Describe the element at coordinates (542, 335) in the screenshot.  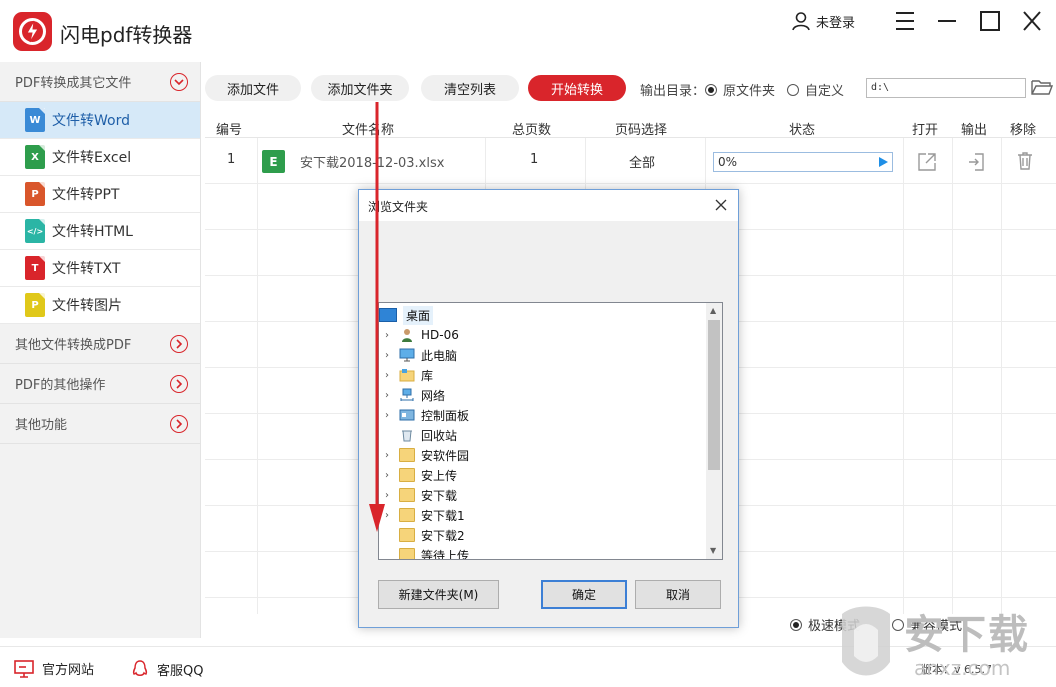
I see `tree-item-hd06: › HD-06` at that location.